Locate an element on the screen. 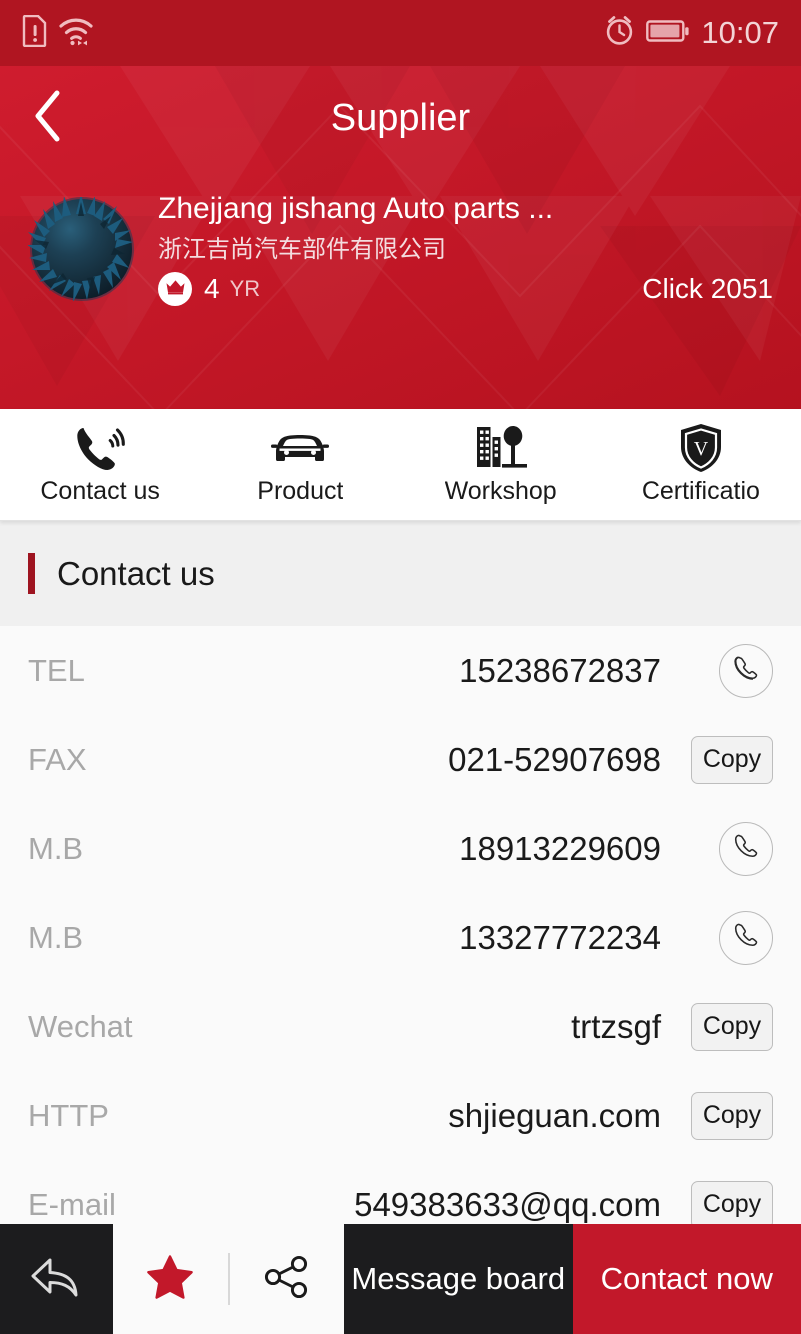 The height and width of the screenshot is (1334, 801). tab-workshop: Workshop is located at coordinates (501, 464).